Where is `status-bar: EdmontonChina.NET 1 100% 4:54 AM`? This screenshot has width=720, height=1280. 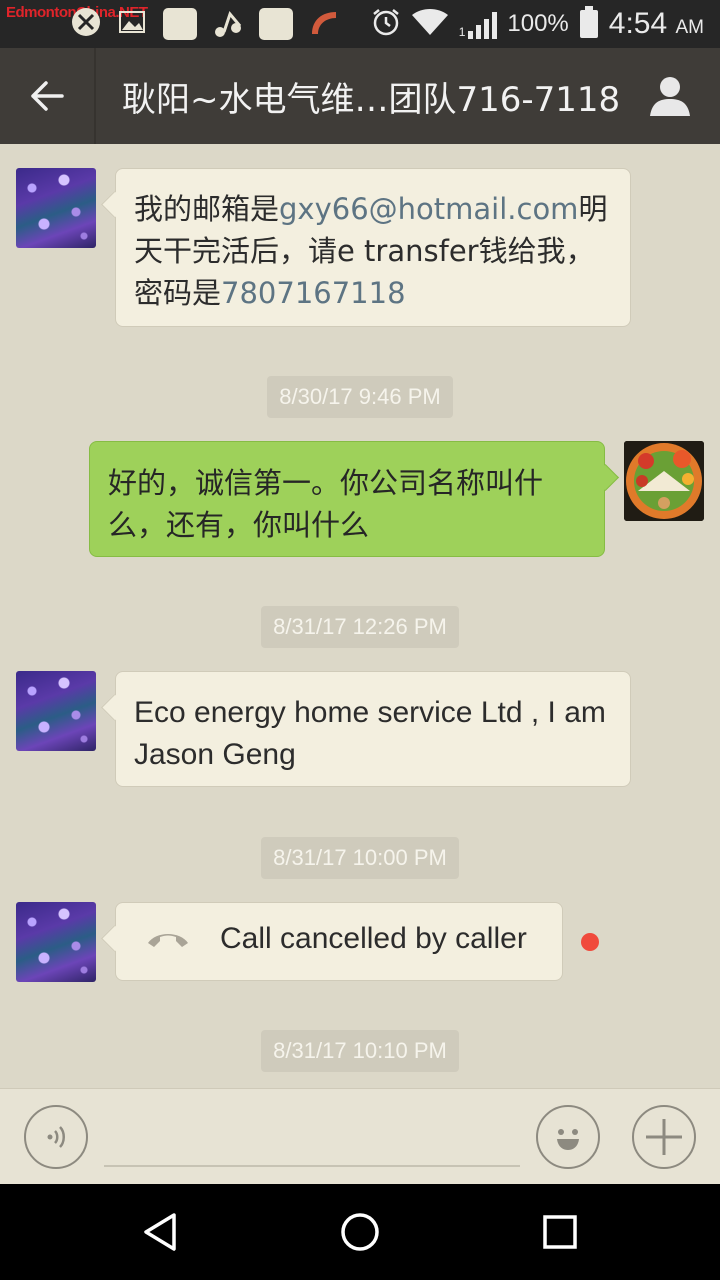 status-bar: EdmontonChina.NET 1 100% 4:54 AM is located at coordinates (360, 24).